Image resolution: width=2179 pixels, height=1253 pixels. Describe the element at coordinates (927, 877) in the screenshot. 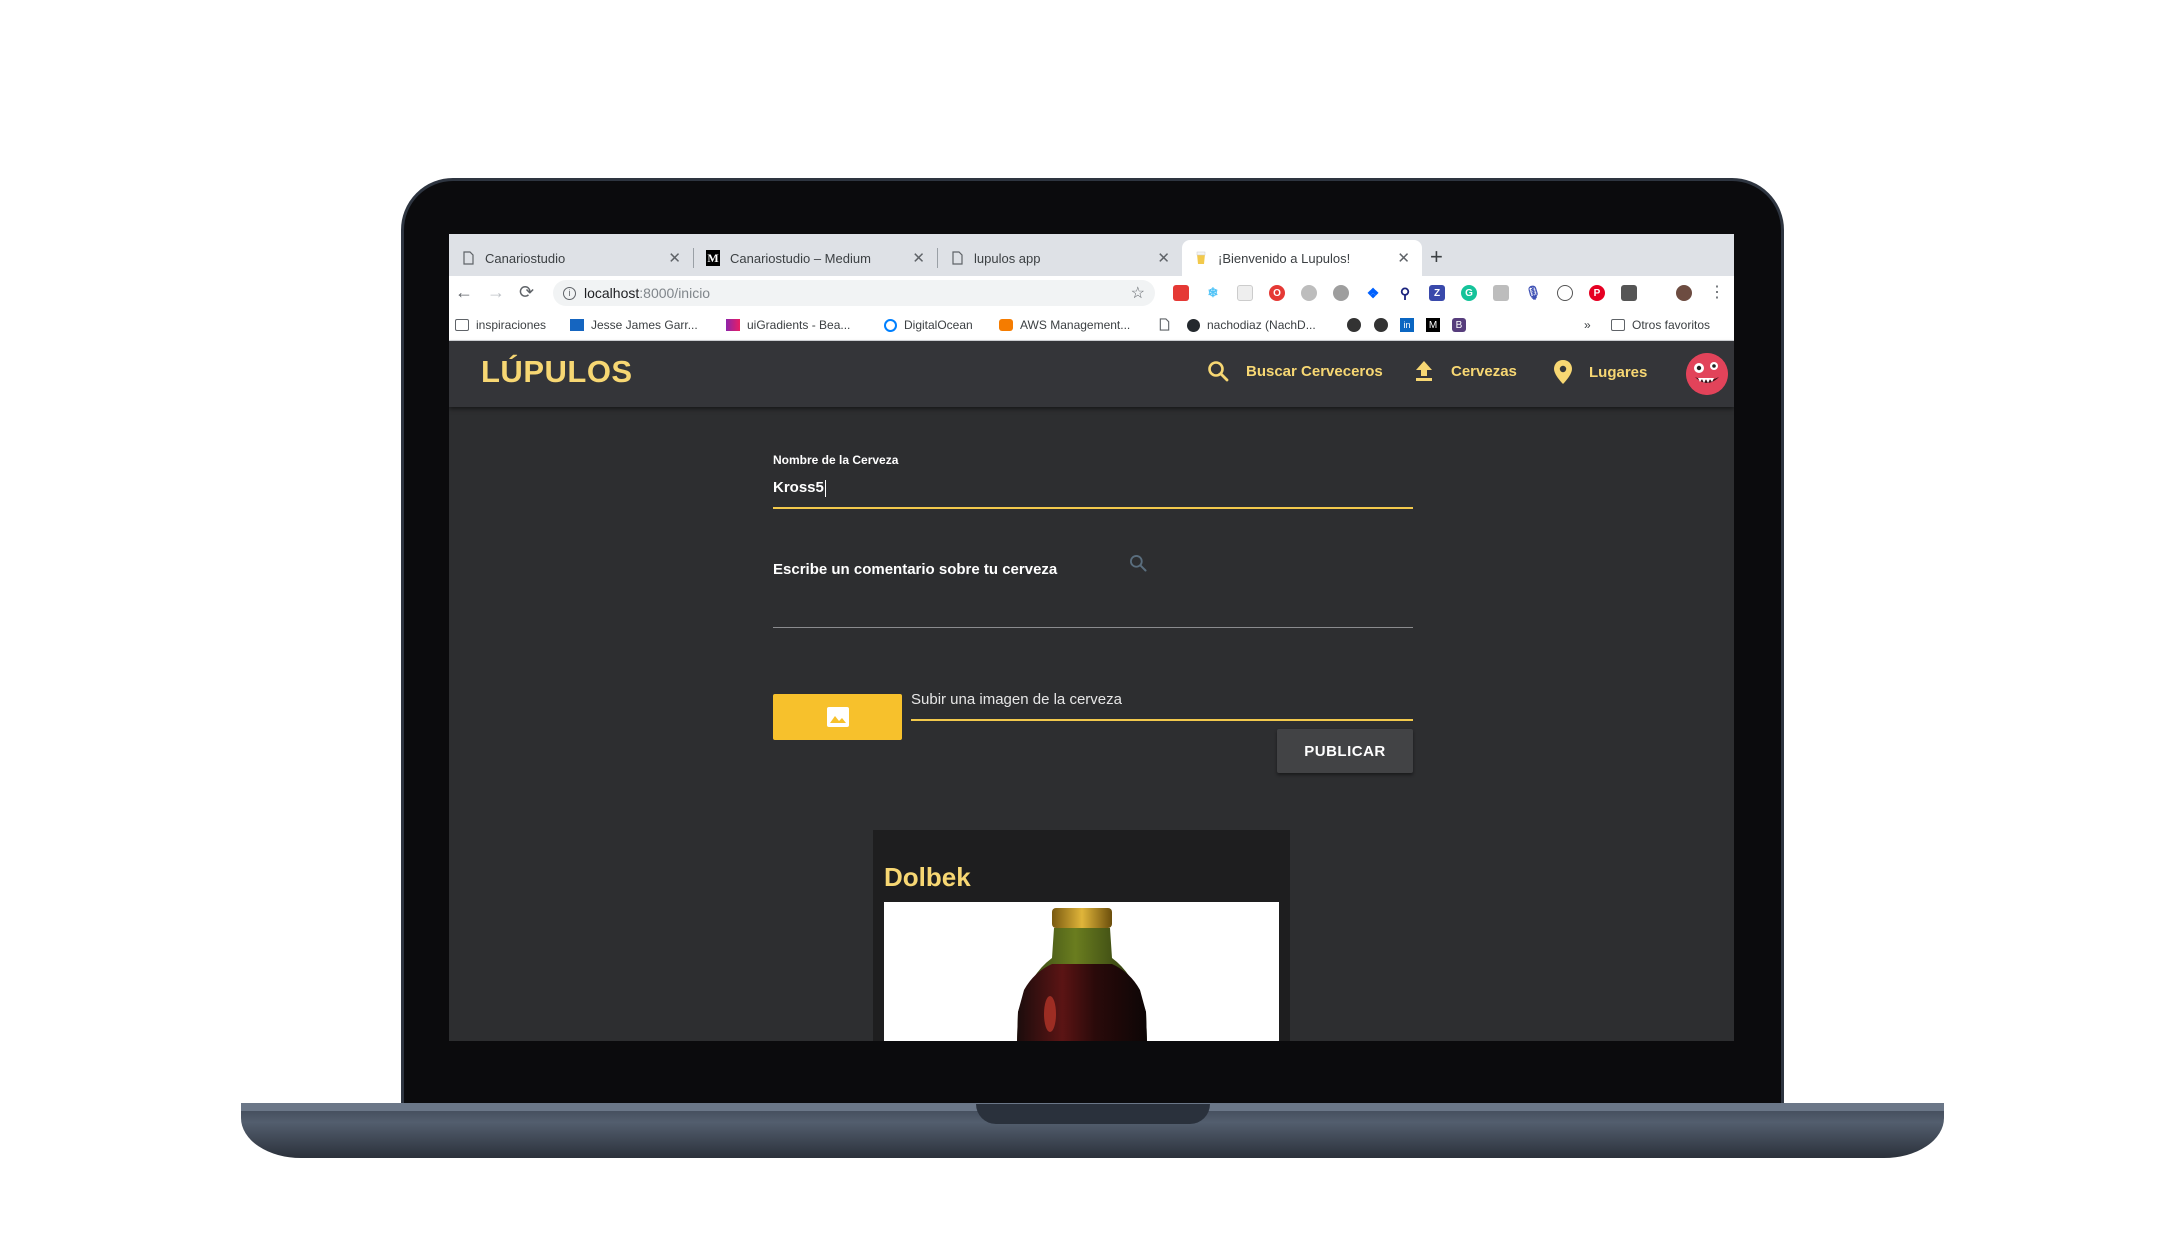

I see `beer-card-title: Dolbek` at that location.